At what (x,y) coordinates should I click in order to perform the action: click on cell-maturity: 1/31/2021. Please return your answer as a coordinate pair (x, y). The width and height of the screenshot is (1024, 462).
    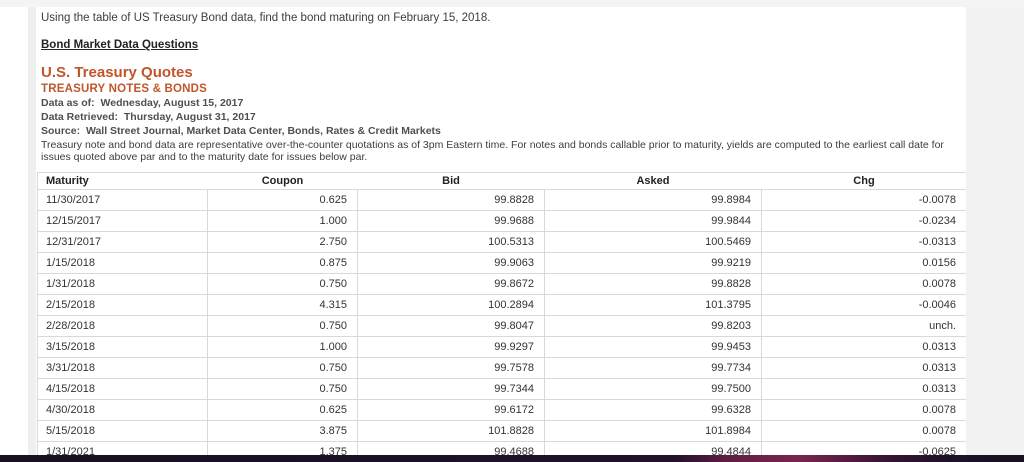
    Looking at the image, I should click on (122, 448).